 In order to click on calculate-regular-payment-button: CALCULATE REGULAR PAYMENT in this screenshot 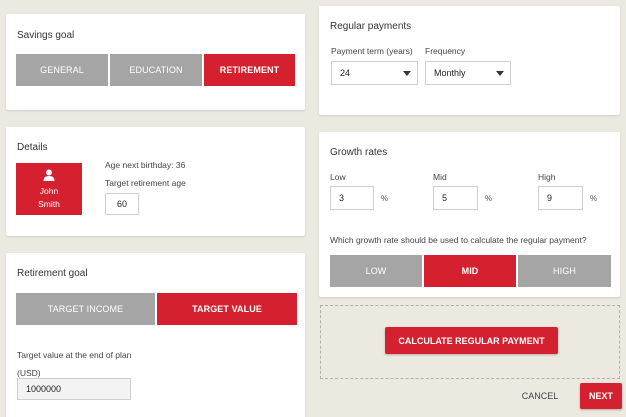, I will do `click(471, 340)`.